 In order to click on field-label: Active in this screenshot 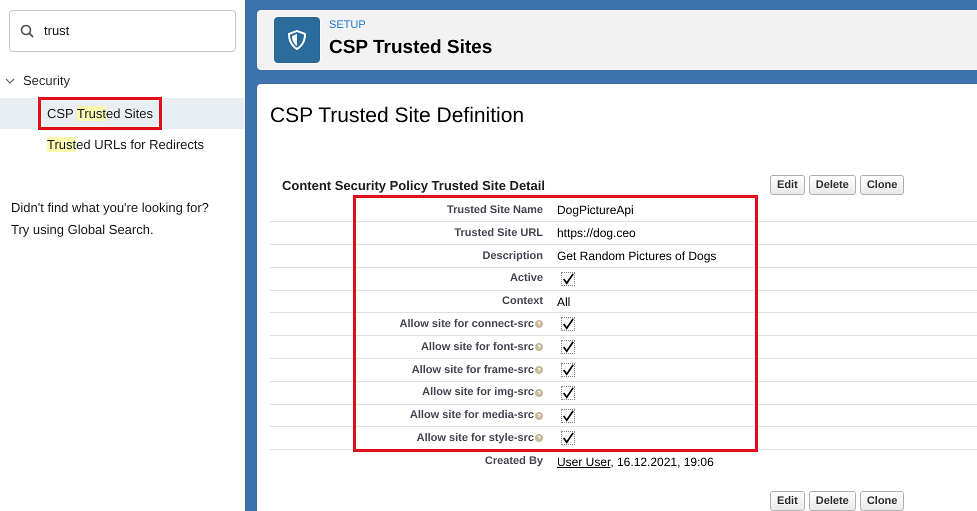, I will do `click(526, 278)`.